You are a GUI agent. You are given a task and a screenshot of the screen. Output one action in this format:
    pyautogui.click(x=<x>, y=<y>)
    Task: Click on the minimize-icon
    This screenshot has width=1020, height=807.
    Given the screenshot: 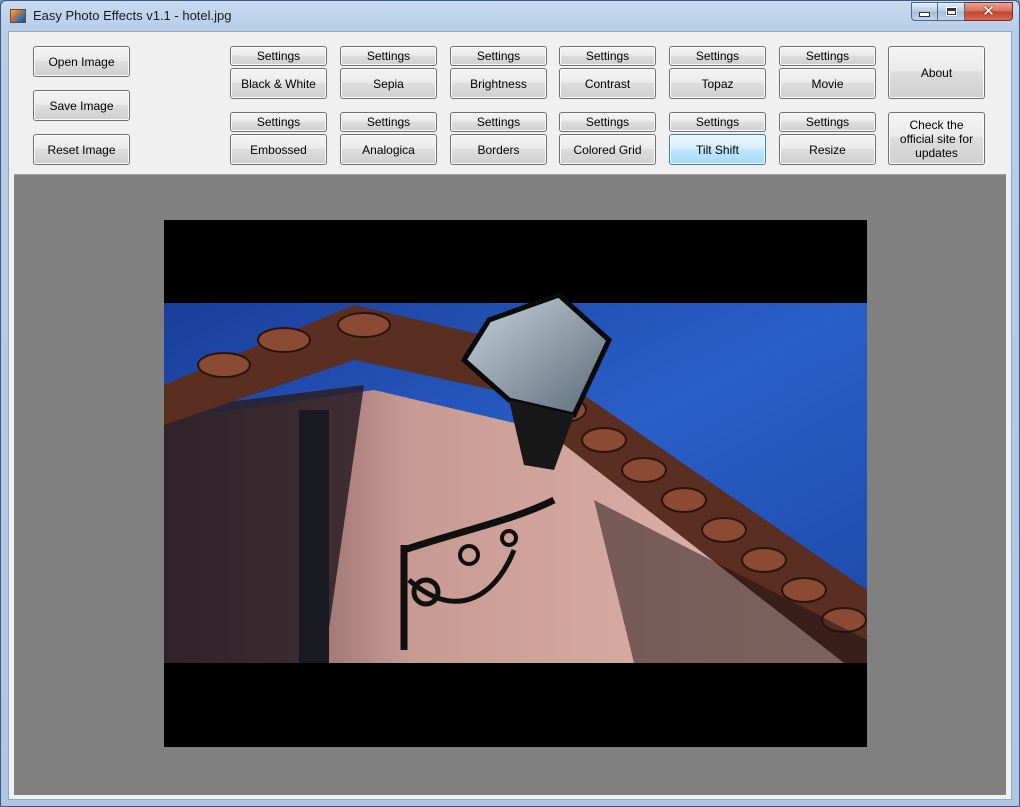 What is the action you would take?
    pyautogui.click(x=924, y=14)
    